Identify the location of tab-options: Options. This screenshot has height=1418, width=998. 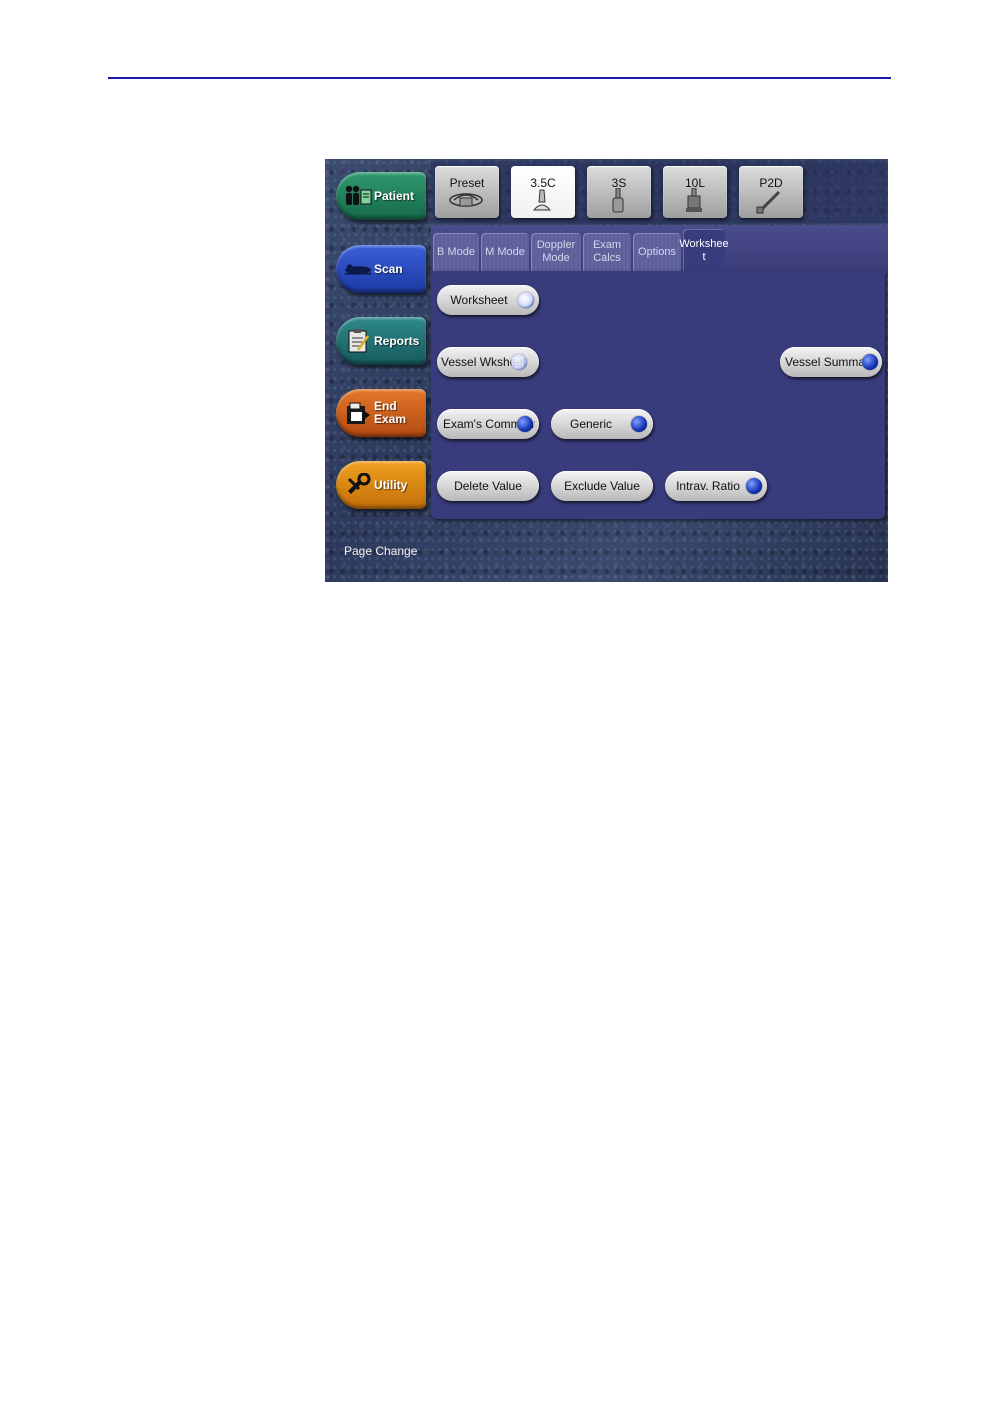
(657, 252).